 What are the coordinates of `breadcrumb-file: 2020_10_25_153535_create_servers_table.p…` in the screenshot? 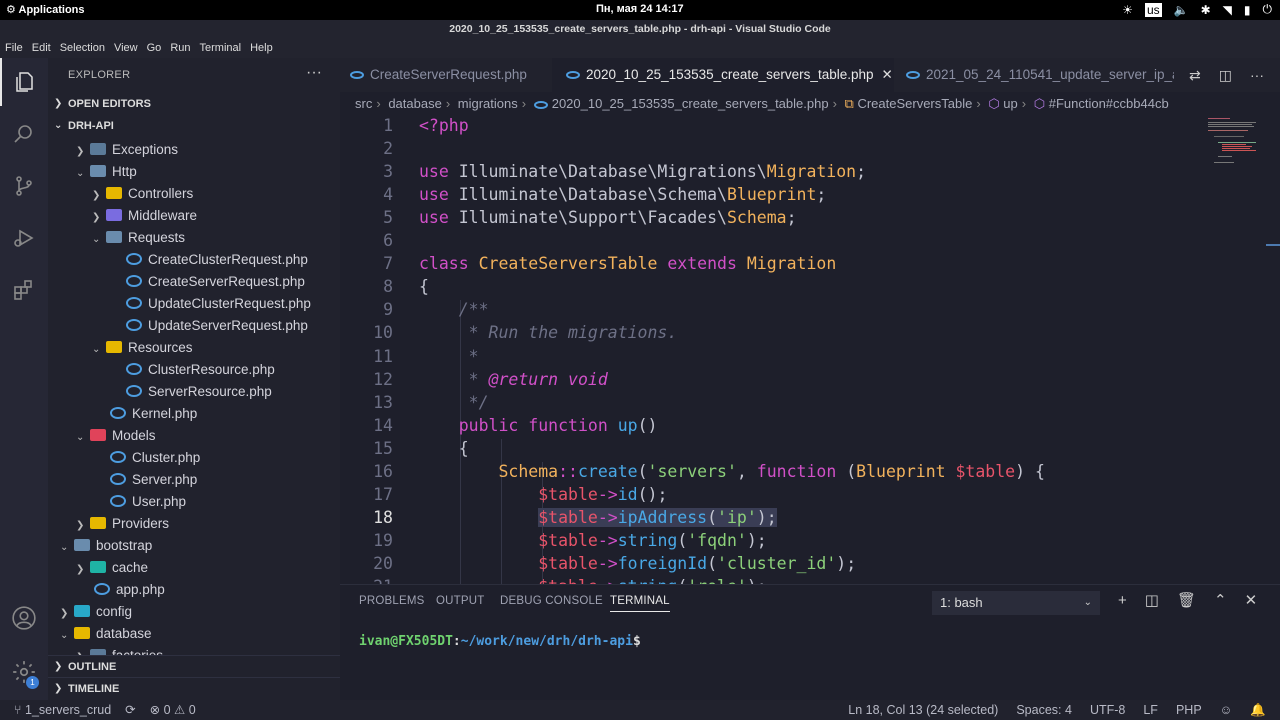 It's located at (690, 103).